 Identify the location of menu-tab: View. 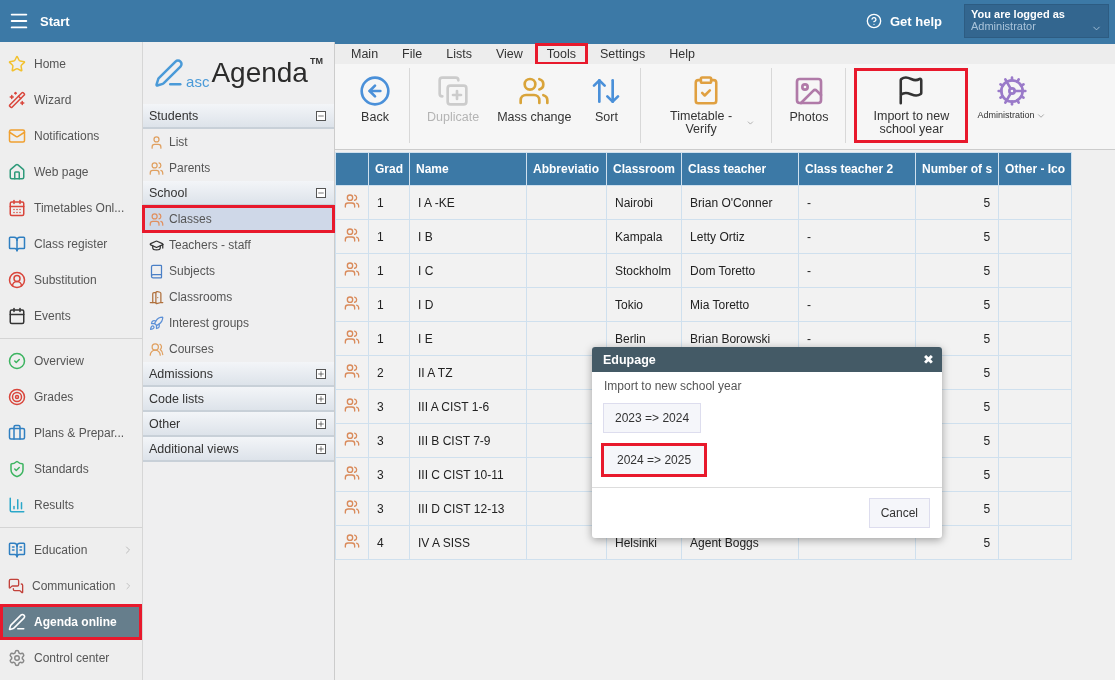
(509, 54).